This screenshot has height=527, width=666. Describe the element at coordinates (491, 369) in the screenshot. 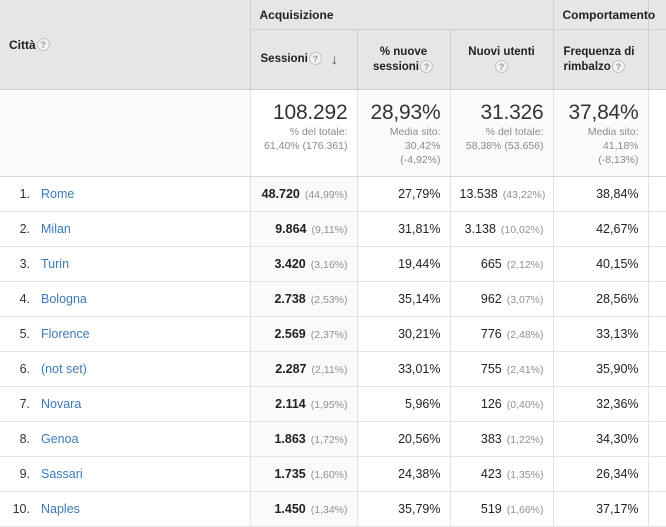

I see `new-users-value: 755` at that location.